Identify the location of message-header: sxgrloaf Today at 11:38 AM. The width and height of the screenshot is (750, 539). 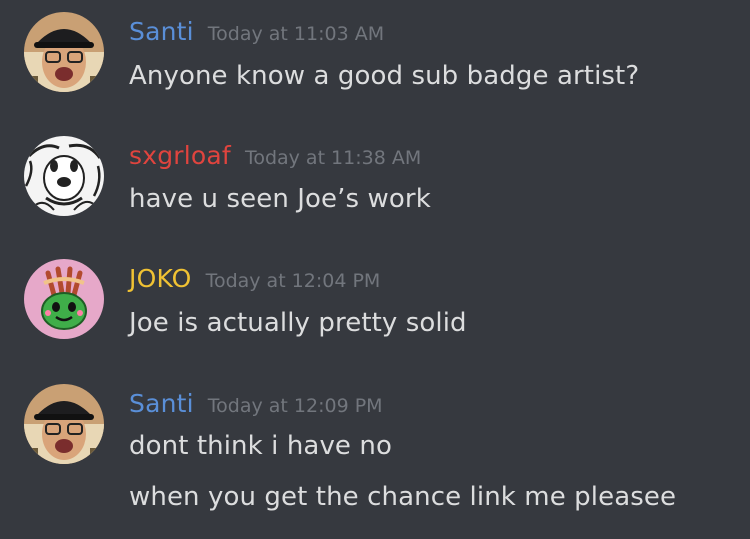
(275, 155).